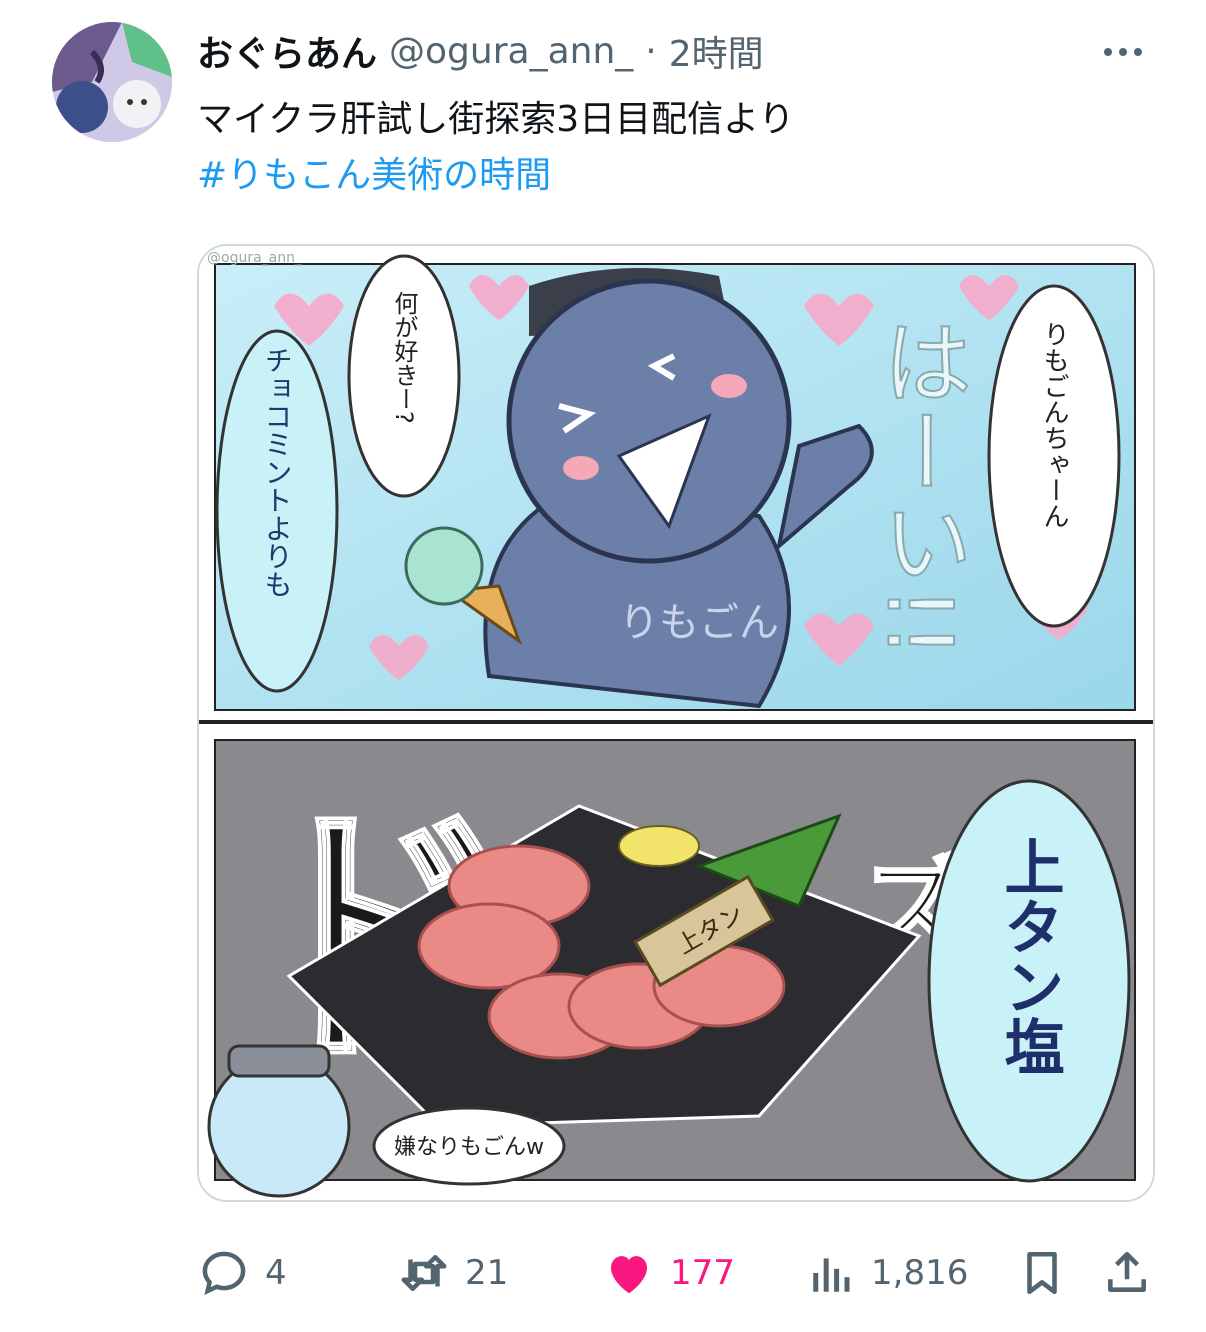 The height and width of the screenshot is (1332, 1206). What do you see at coordinates (668, 1273) in the screenshot?
I see `like-button: 177` at bounding box center [668, 1273].